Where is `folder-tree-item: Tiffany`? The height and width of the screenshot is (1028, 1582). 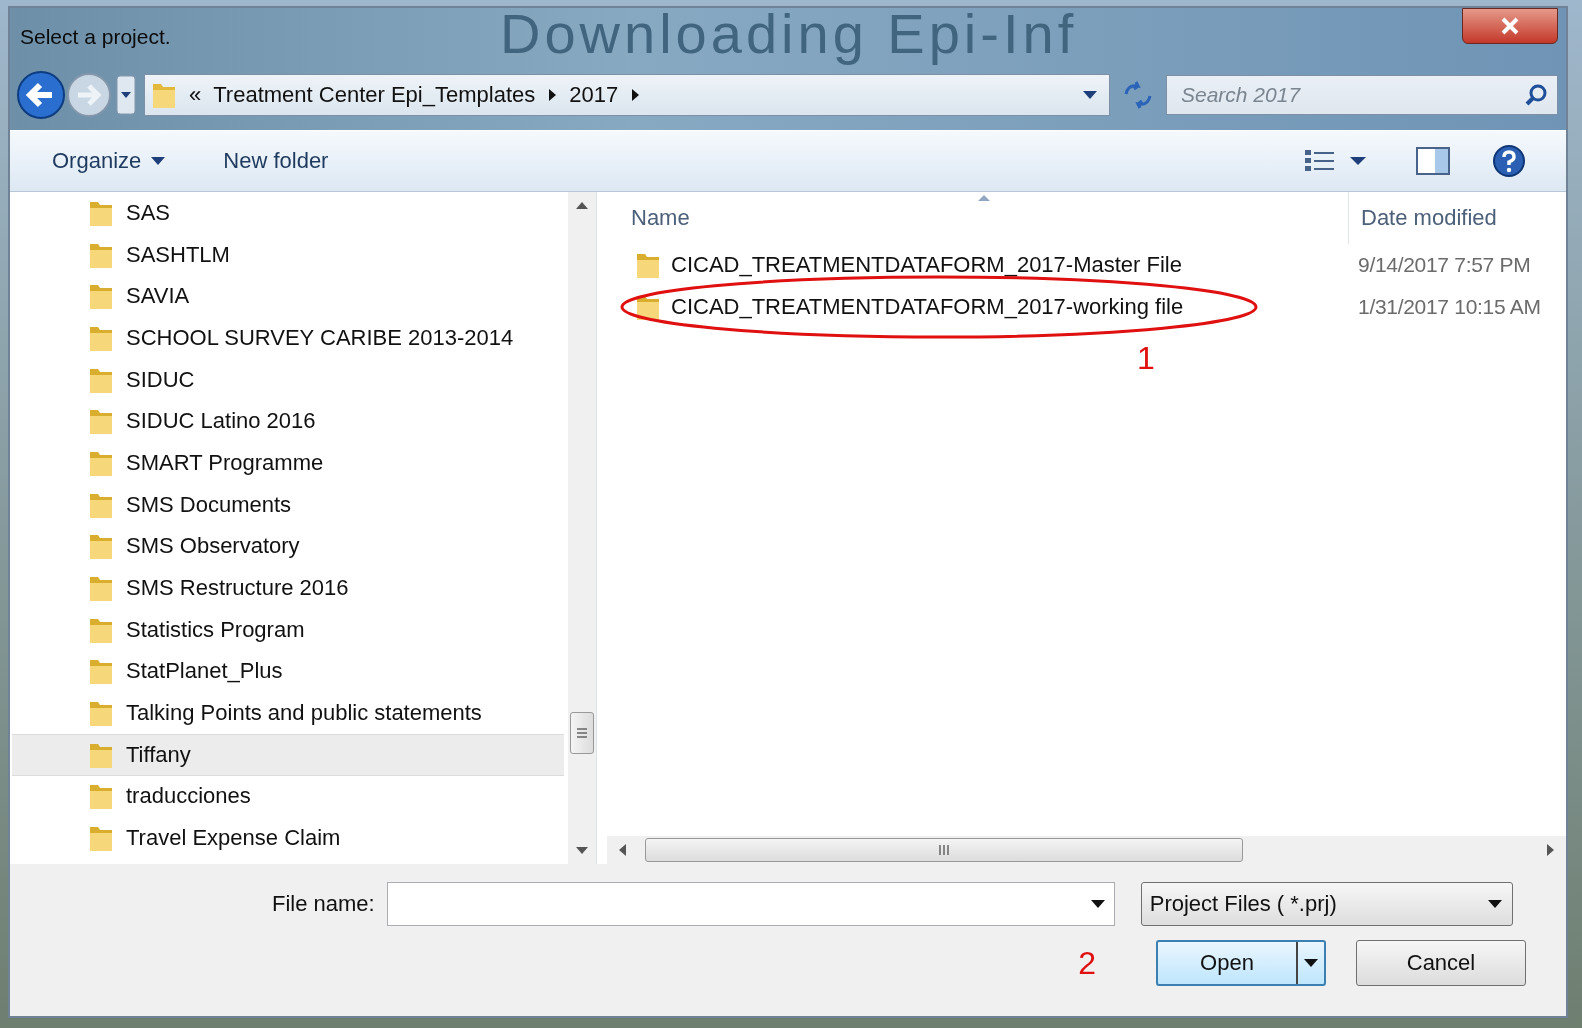
folder-tree-item: Tiffany is located at coordinates (288, 754).